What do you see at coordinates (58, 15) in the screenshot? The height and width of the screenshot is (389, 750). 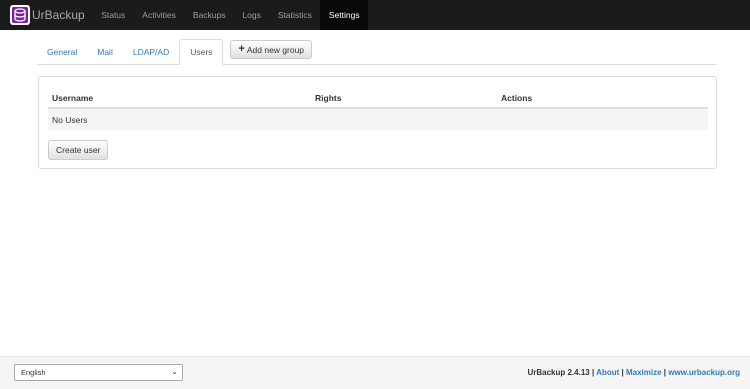 I see `brand-name: UrBackup` at bounding box center [58, 15].